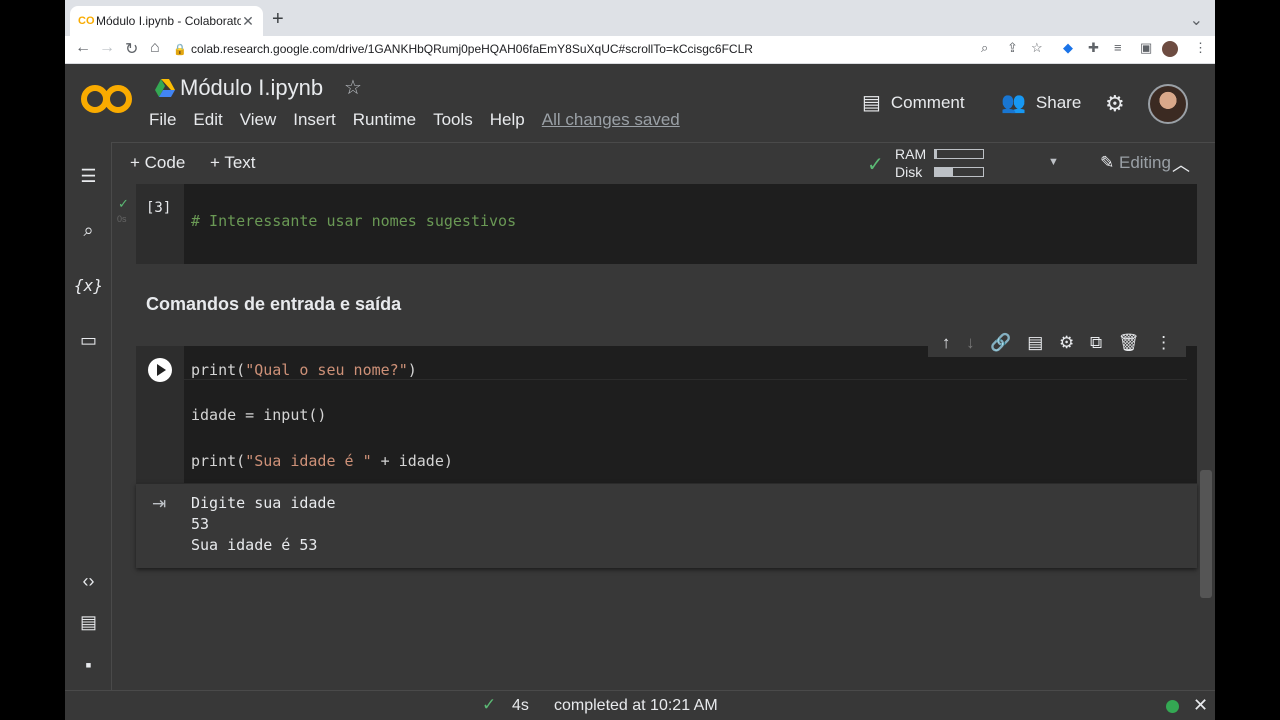 The image size is (1280, 720). I want to click on cell-actions-toolbar: ↑ ↓ 🔗 ▤ ⚙ ⧉ 🗑 ⋮, so click(1057, 343).